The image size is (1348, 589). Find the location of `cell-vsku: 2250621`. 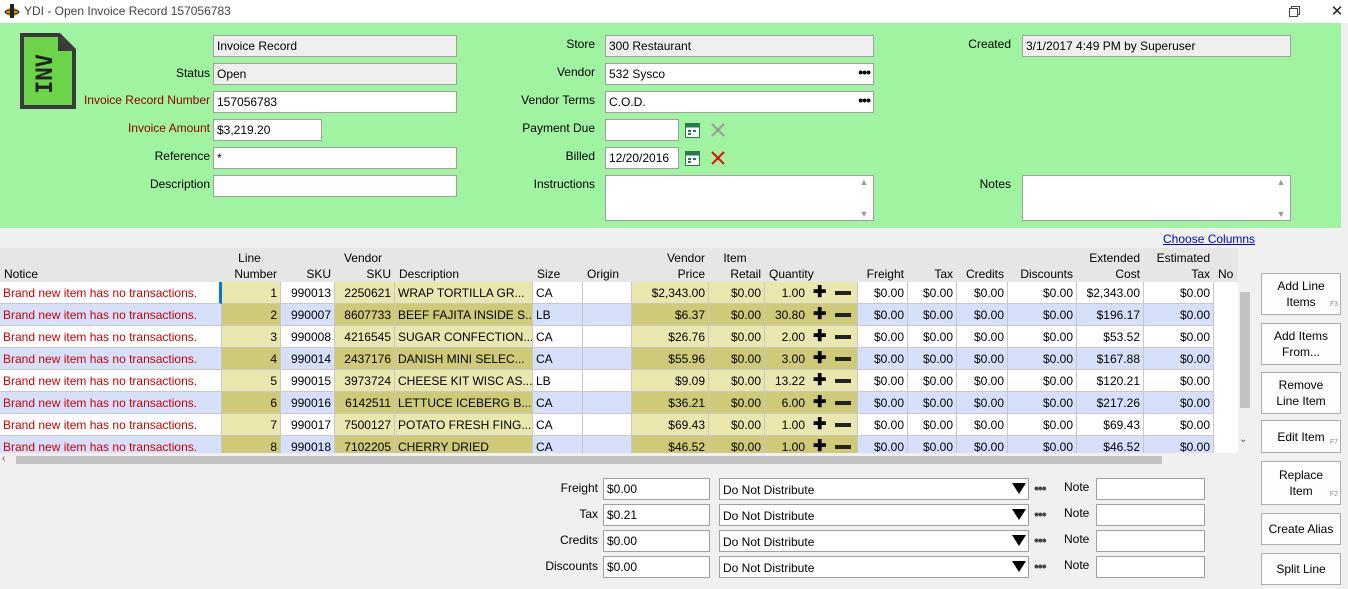

cell-vsku: 2250621 is located at coordinates (365, 293).